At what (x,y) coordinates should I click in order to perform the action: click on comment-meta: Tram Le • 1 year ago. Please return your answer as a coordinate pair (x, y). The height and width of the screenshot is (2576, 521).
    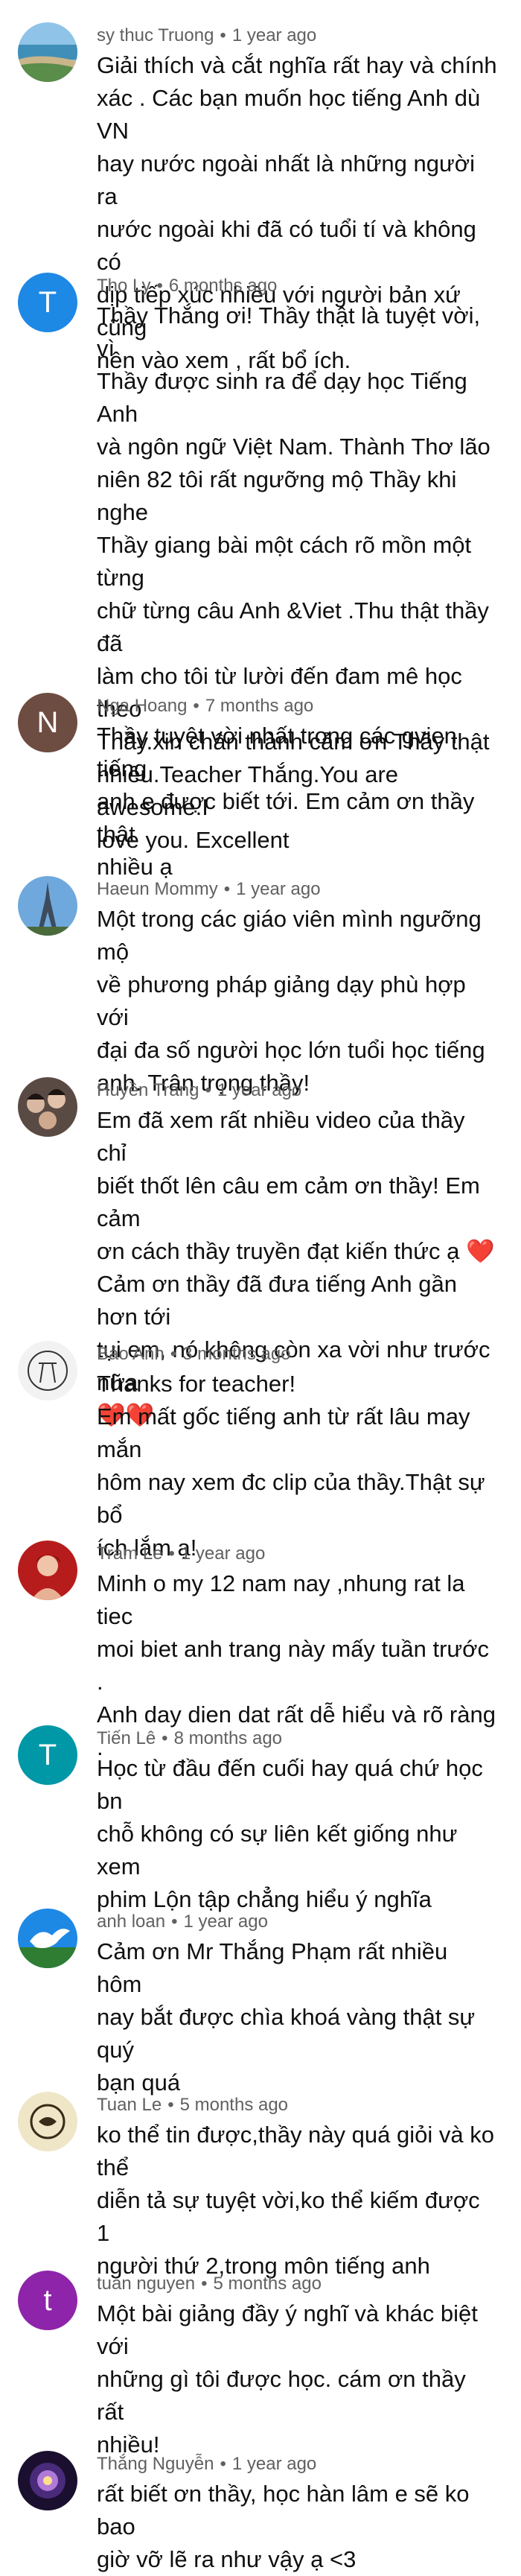
    Looking at the image, I should click on (181, 1554).